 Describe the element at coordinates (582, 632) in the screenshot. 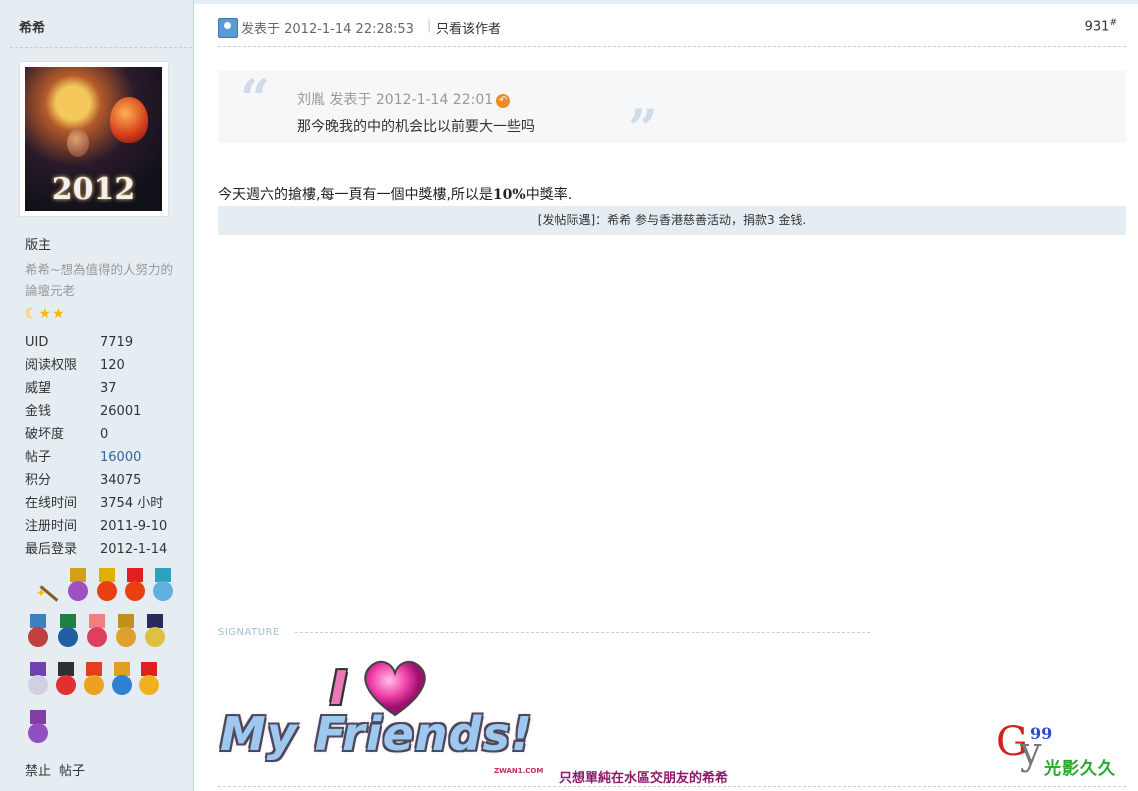

I see `signature-divider` at that location.